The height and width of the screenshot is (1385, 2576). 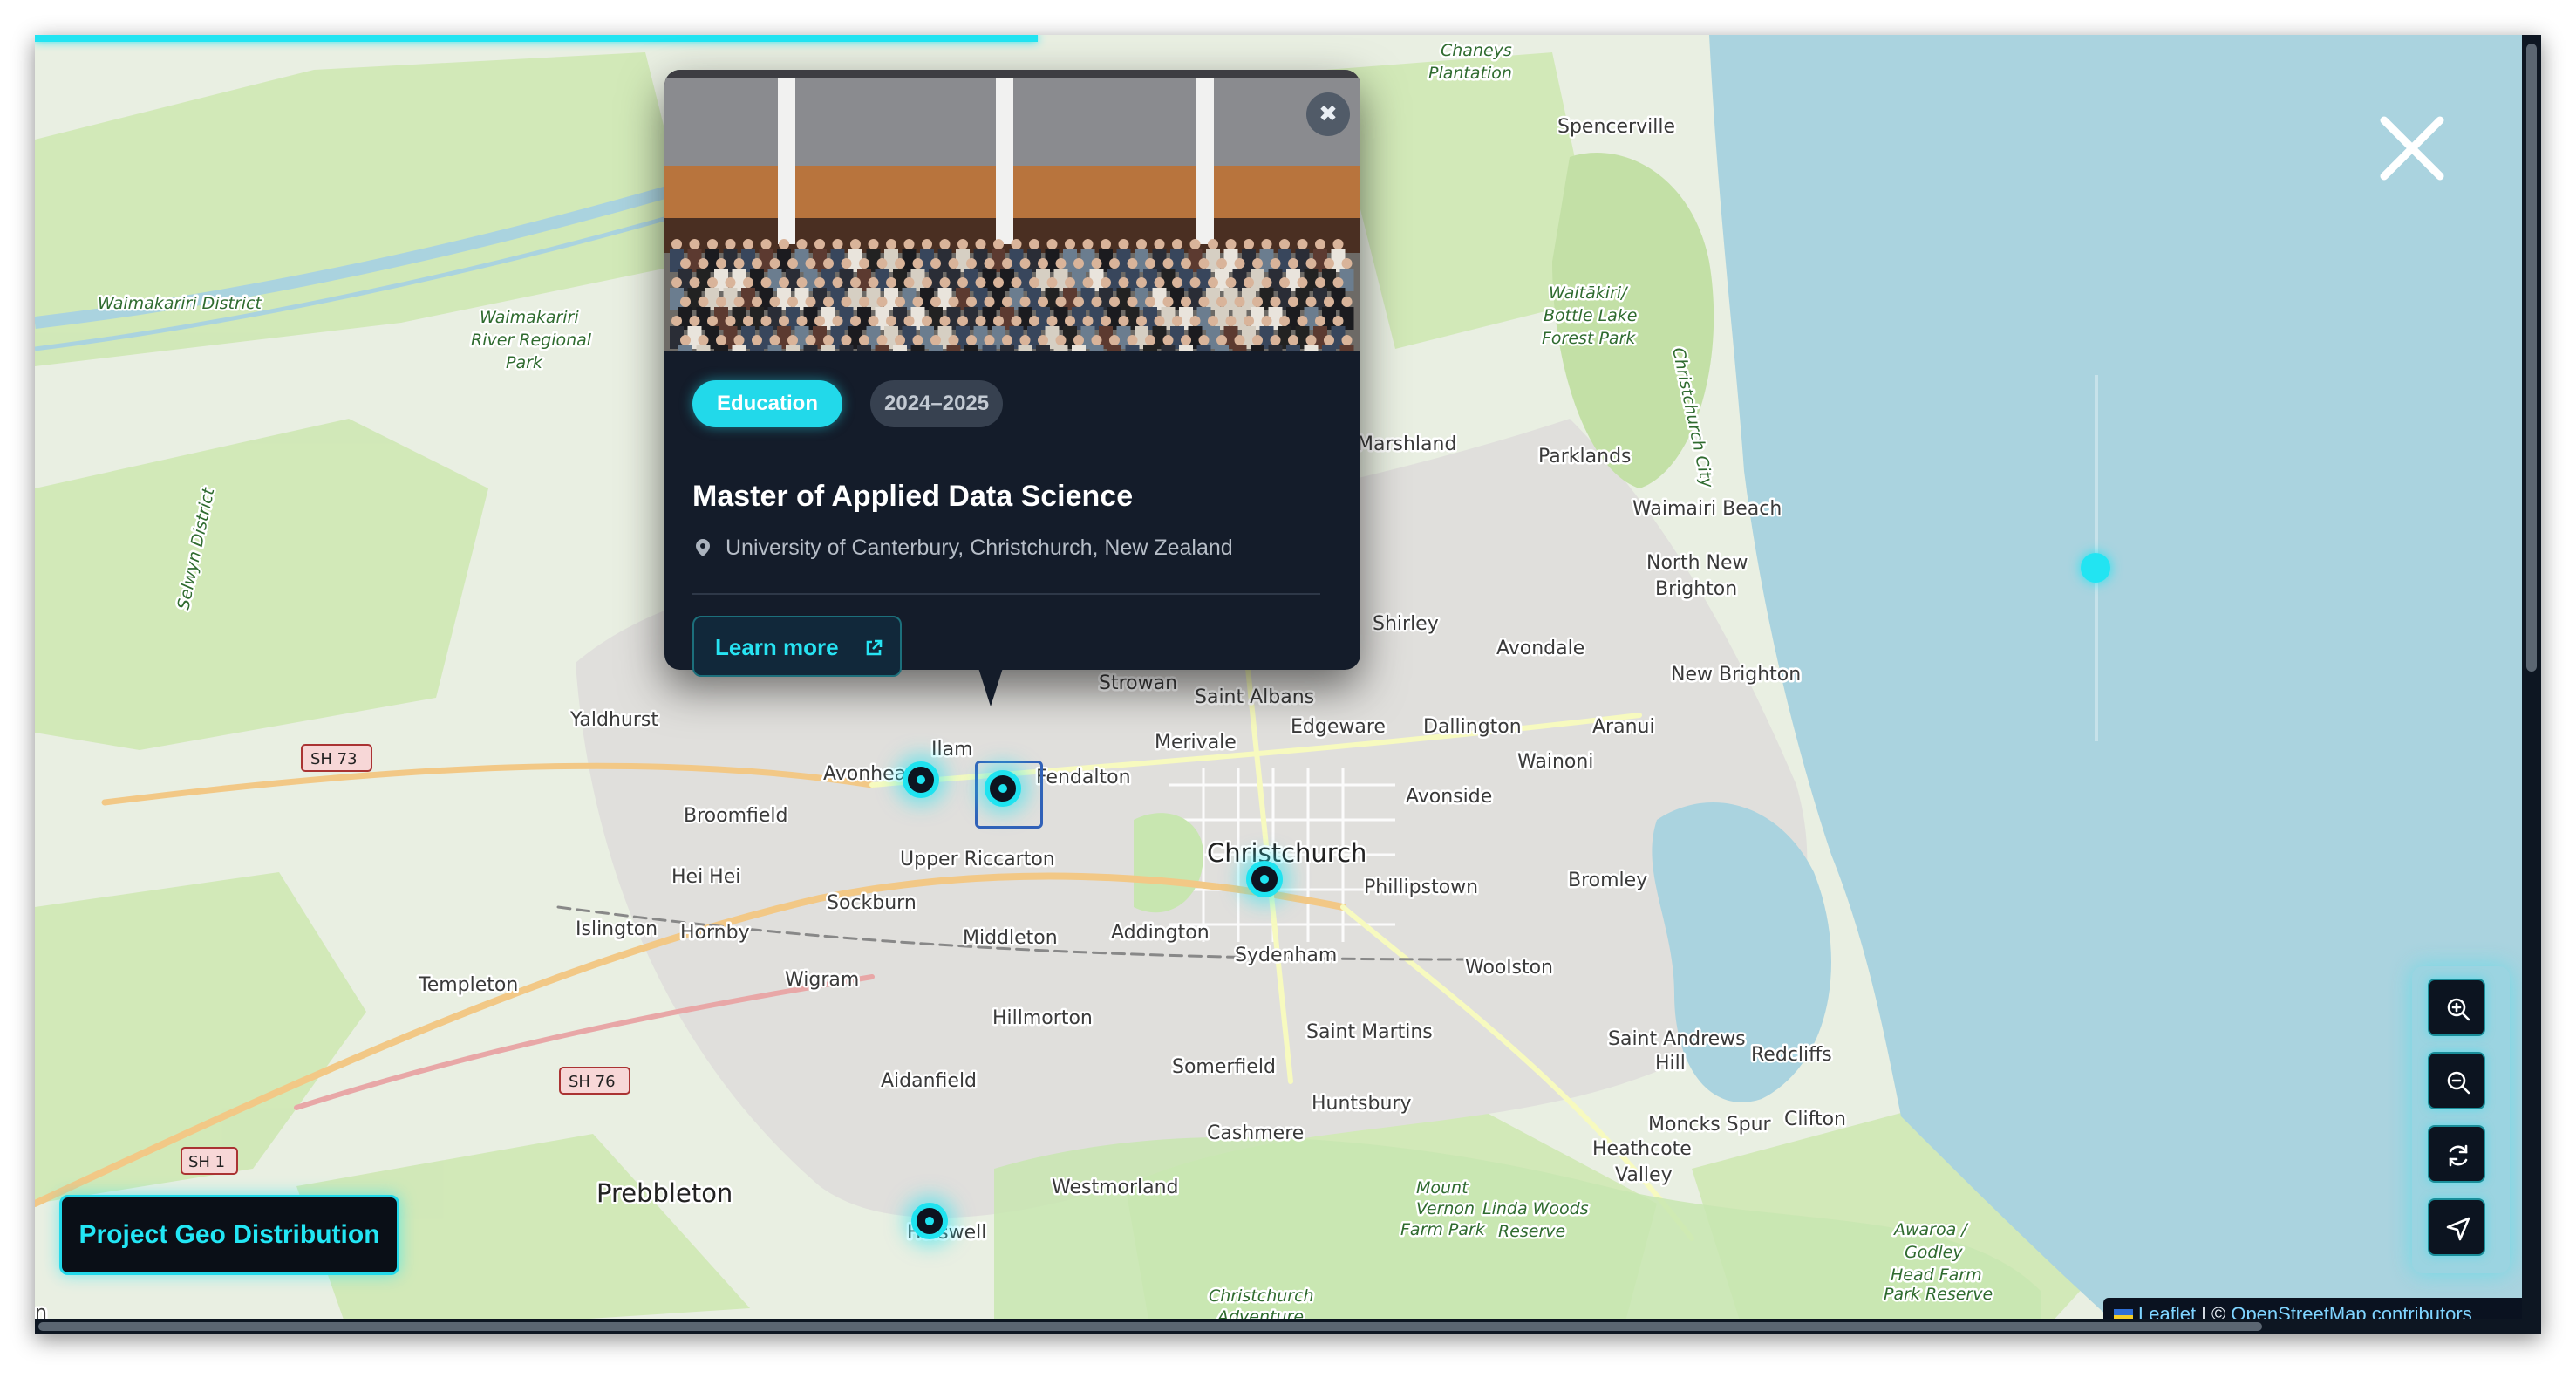 What do you see at coordinates (1472, 727) in the screenshot?
I see `place-label: Dallington` at bounding box center [1472, 727].